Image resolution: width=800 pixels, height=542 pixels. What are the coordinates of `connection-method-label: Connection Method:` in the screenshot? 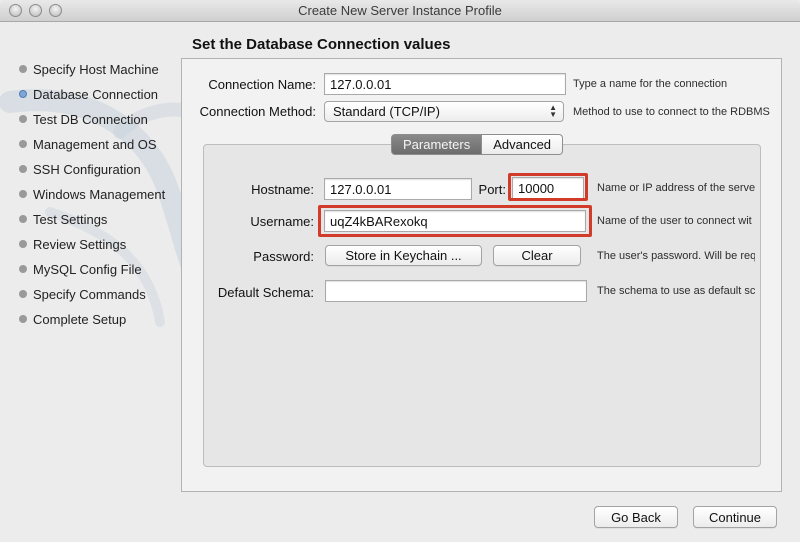 It's located at (257, 111).